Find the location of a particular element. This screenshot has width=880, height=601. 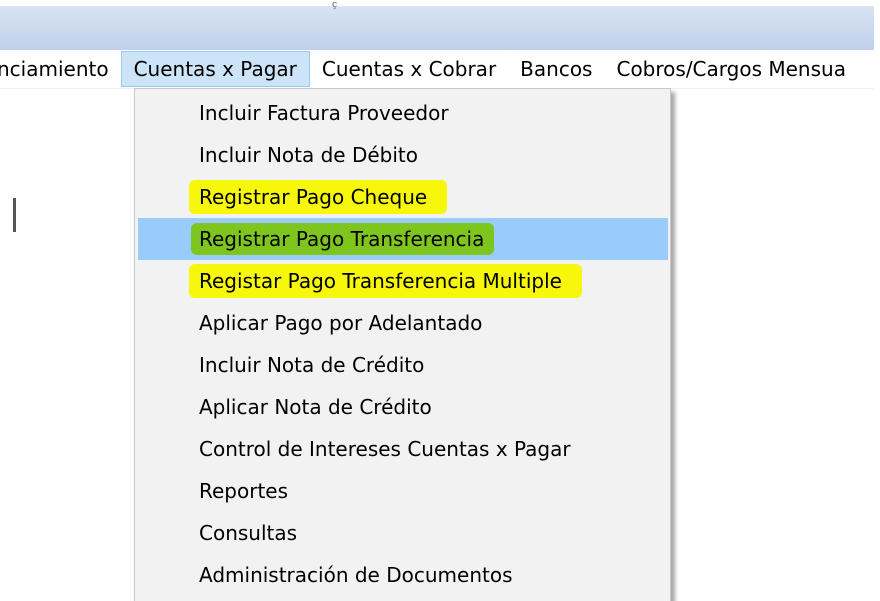

menu-item-label: Aplicar Pago por Adelantado is located at coordinates (341, 323).